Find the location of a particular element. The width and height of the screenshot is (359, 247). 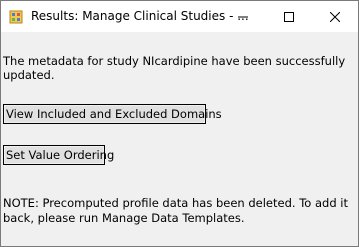

close-icon is located at coordinates (335, 16).